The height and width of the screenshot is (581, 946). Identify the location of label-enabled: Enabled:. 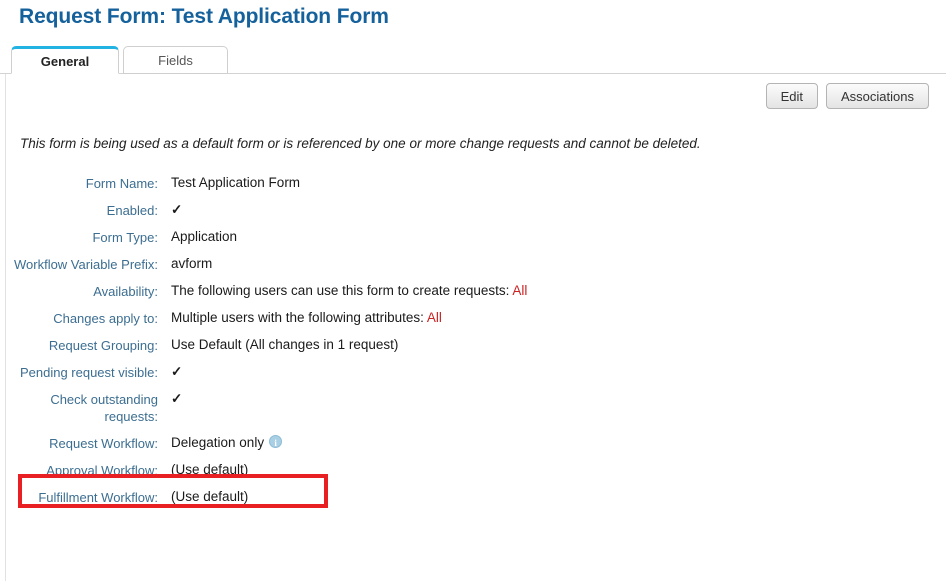
(132, 210).